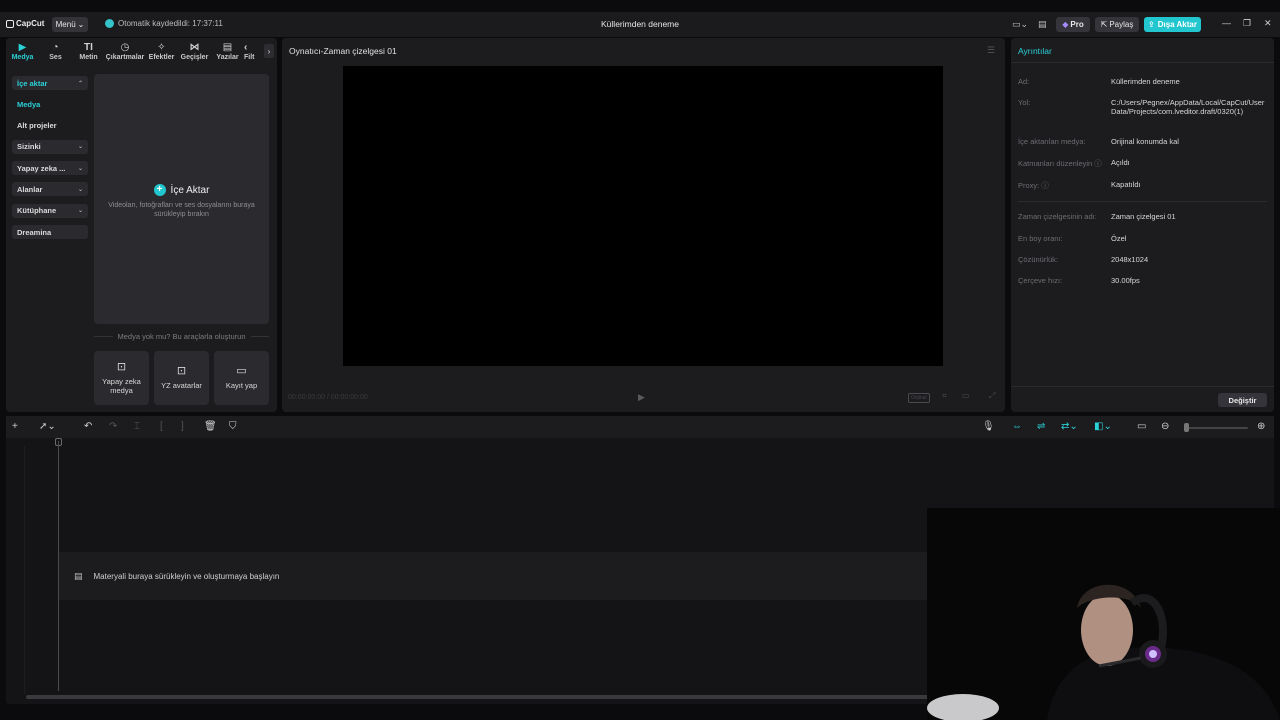 The height and width of the screenshot is (720, 1280). Describe the element at coordinates (50, 210) in the screenshot. I see `sidebar-item-library: Kütüphane ⌄` at that location.